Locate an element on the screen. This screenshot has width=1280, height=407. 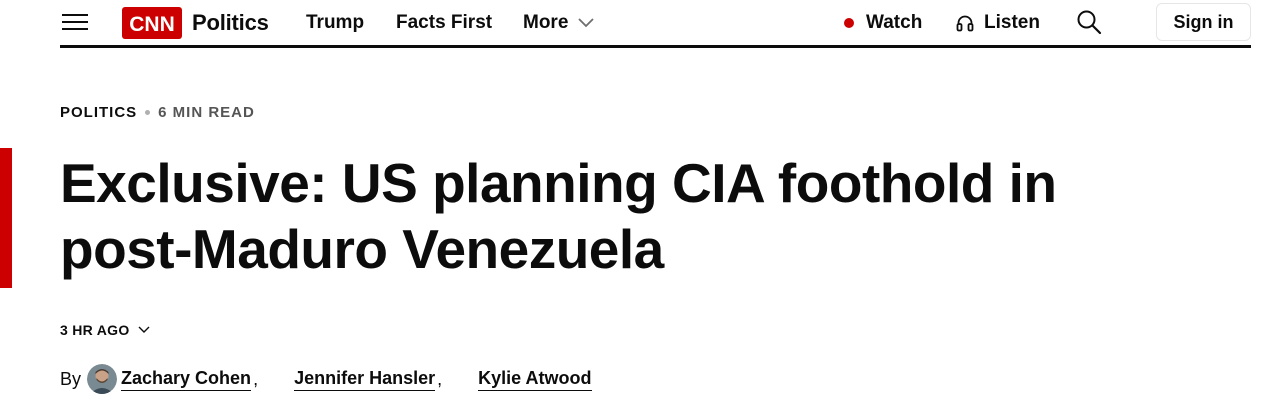
nav-more-label: More is located at coordinates (546, 22).